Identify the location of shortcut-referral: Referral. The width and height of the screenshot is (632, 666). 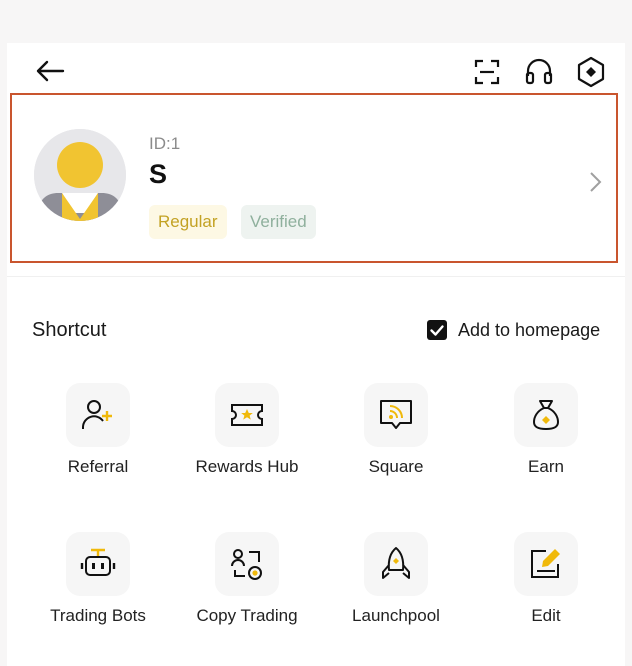
(98, 443).